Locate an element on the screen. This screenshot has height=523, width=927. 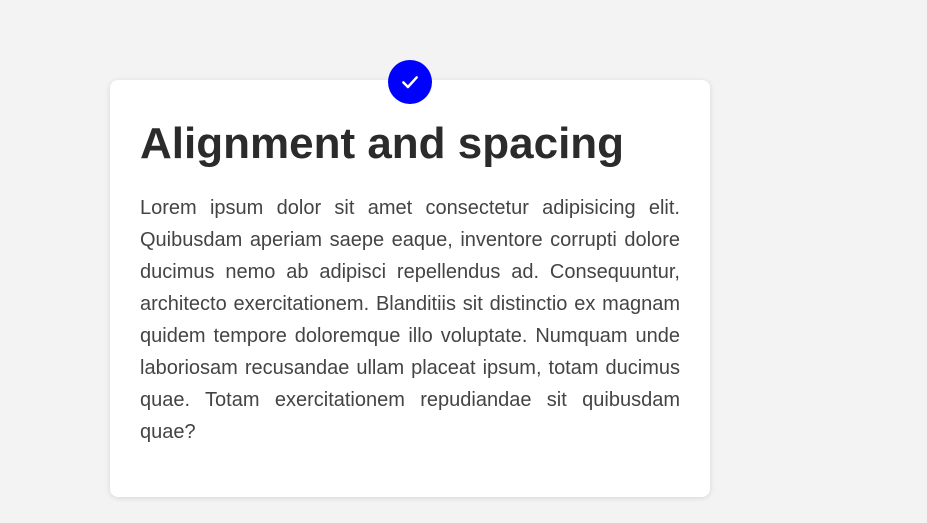
check-badge is located at coordinates (410, 82).